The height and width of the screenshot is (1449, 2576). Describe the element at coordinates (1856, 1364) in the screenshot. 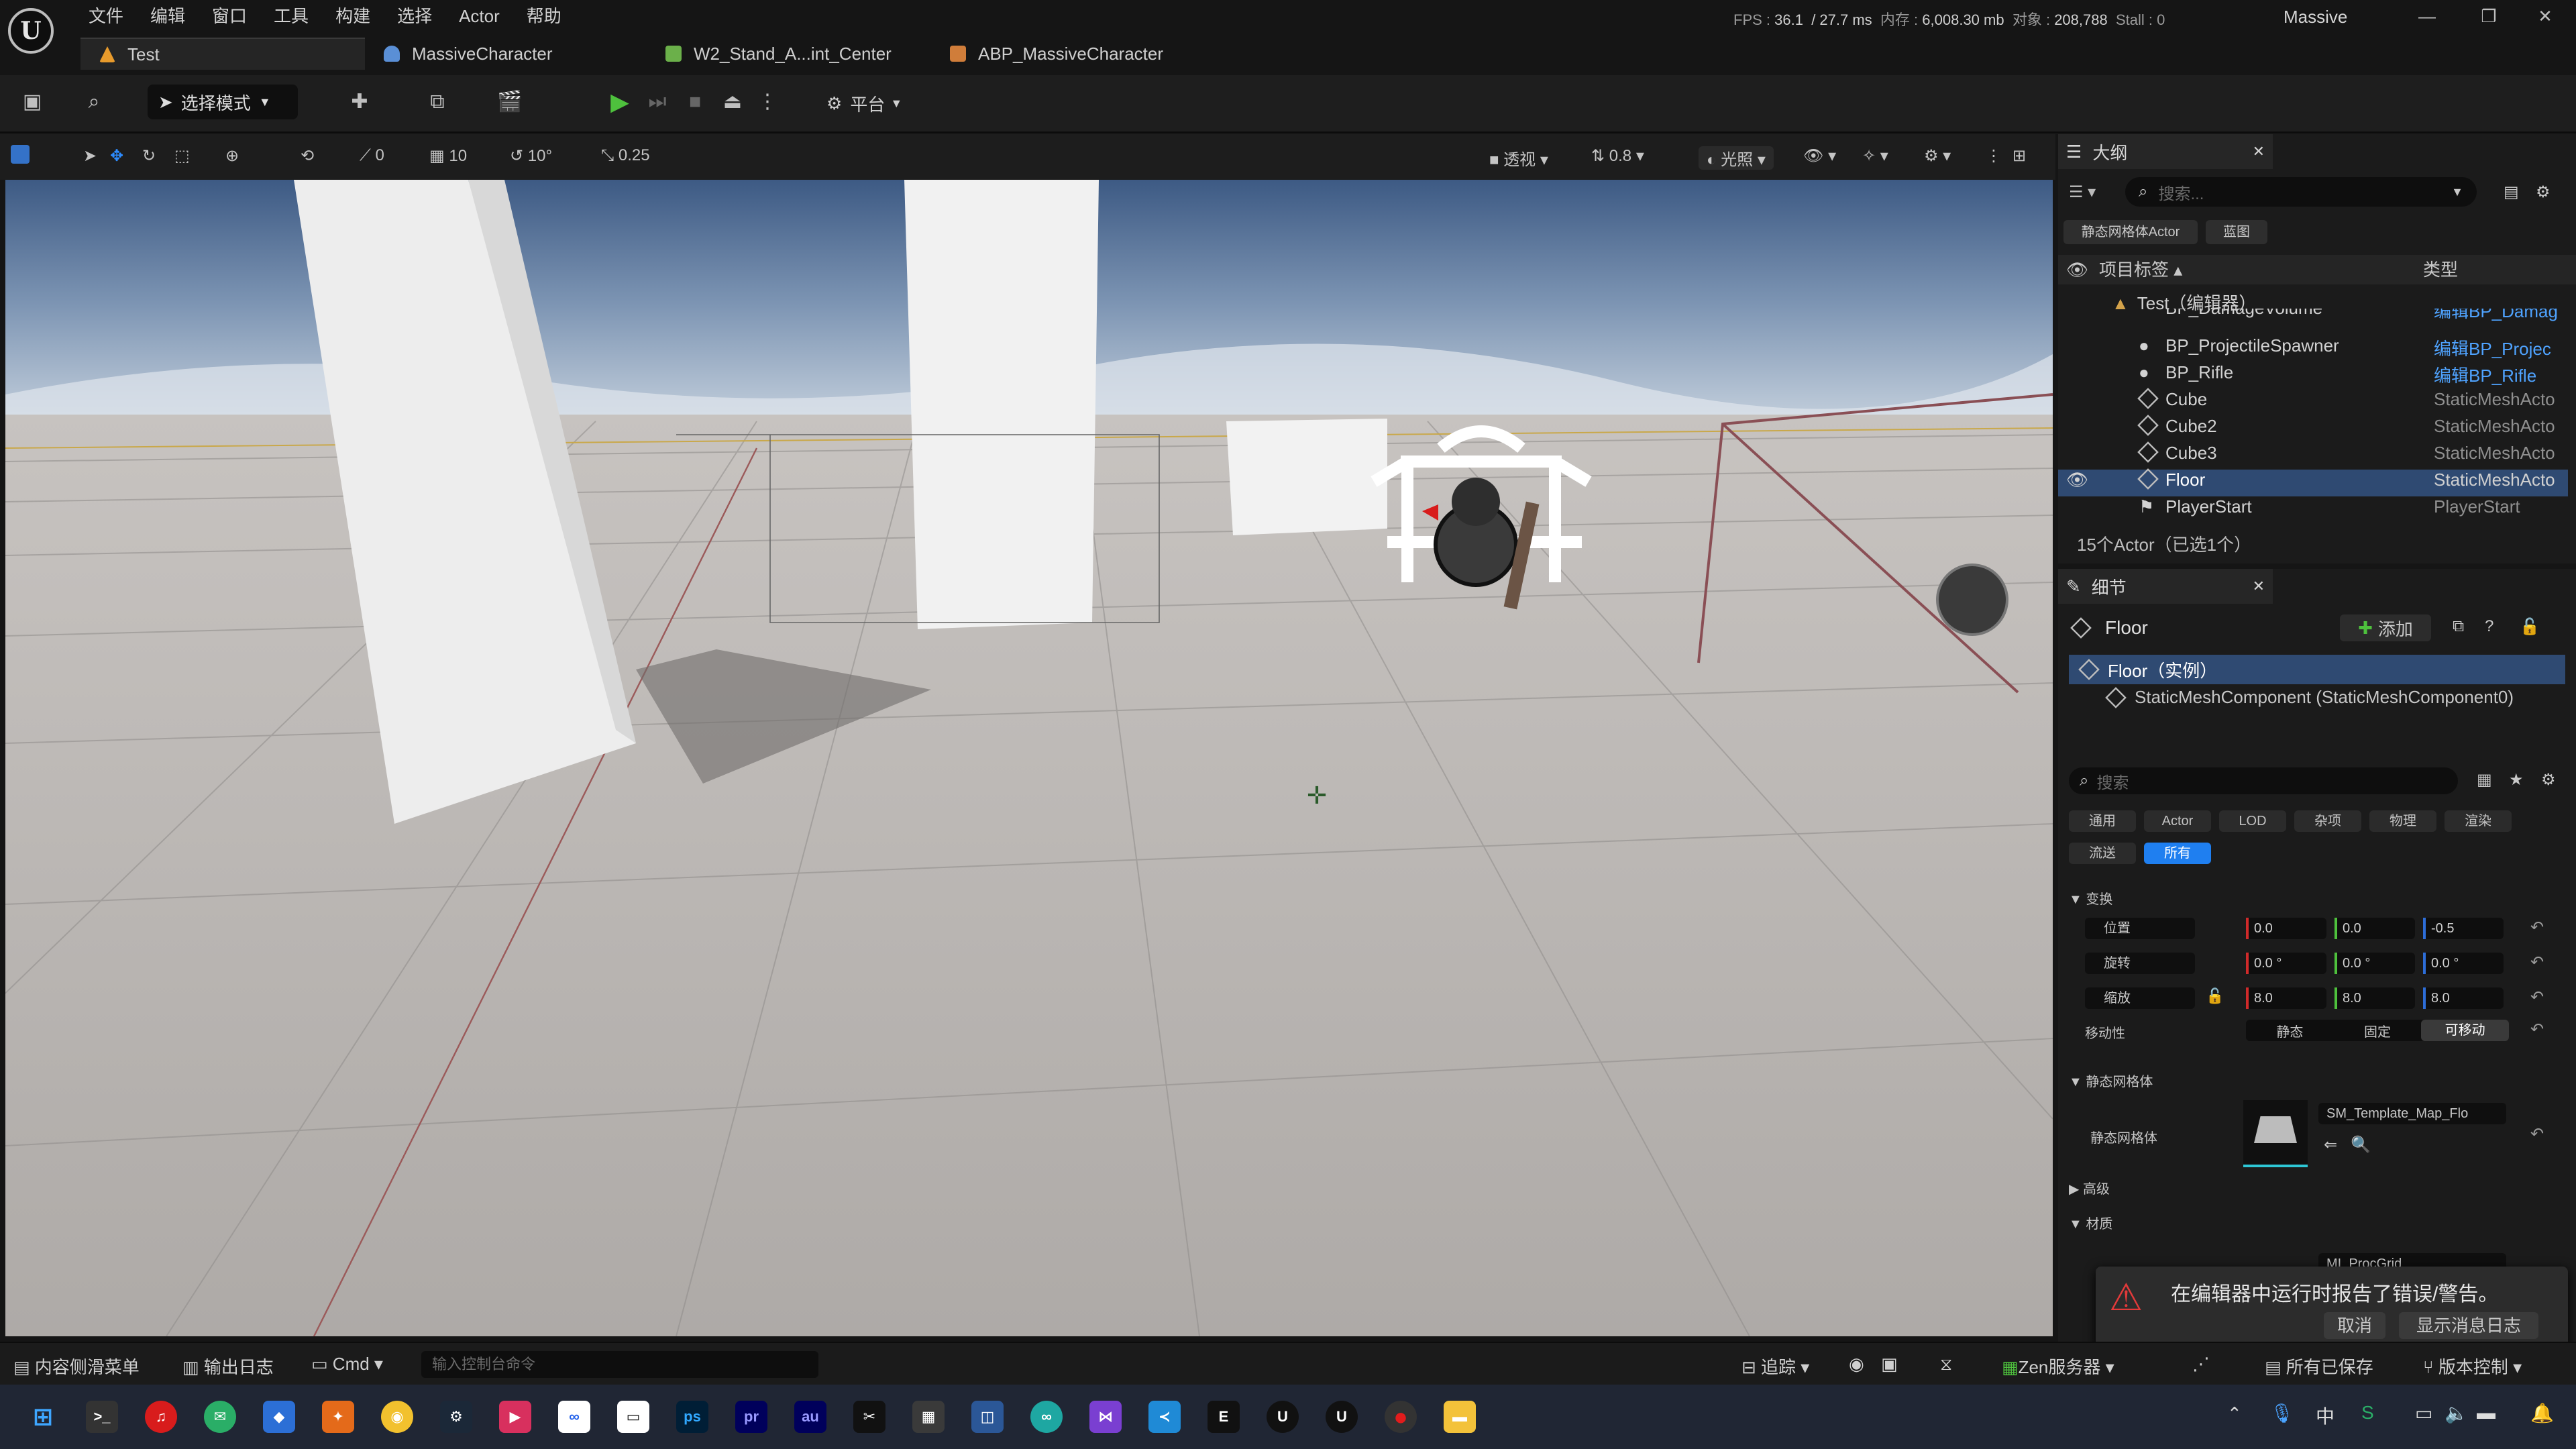

I see `record-icon: ◉` at that location.